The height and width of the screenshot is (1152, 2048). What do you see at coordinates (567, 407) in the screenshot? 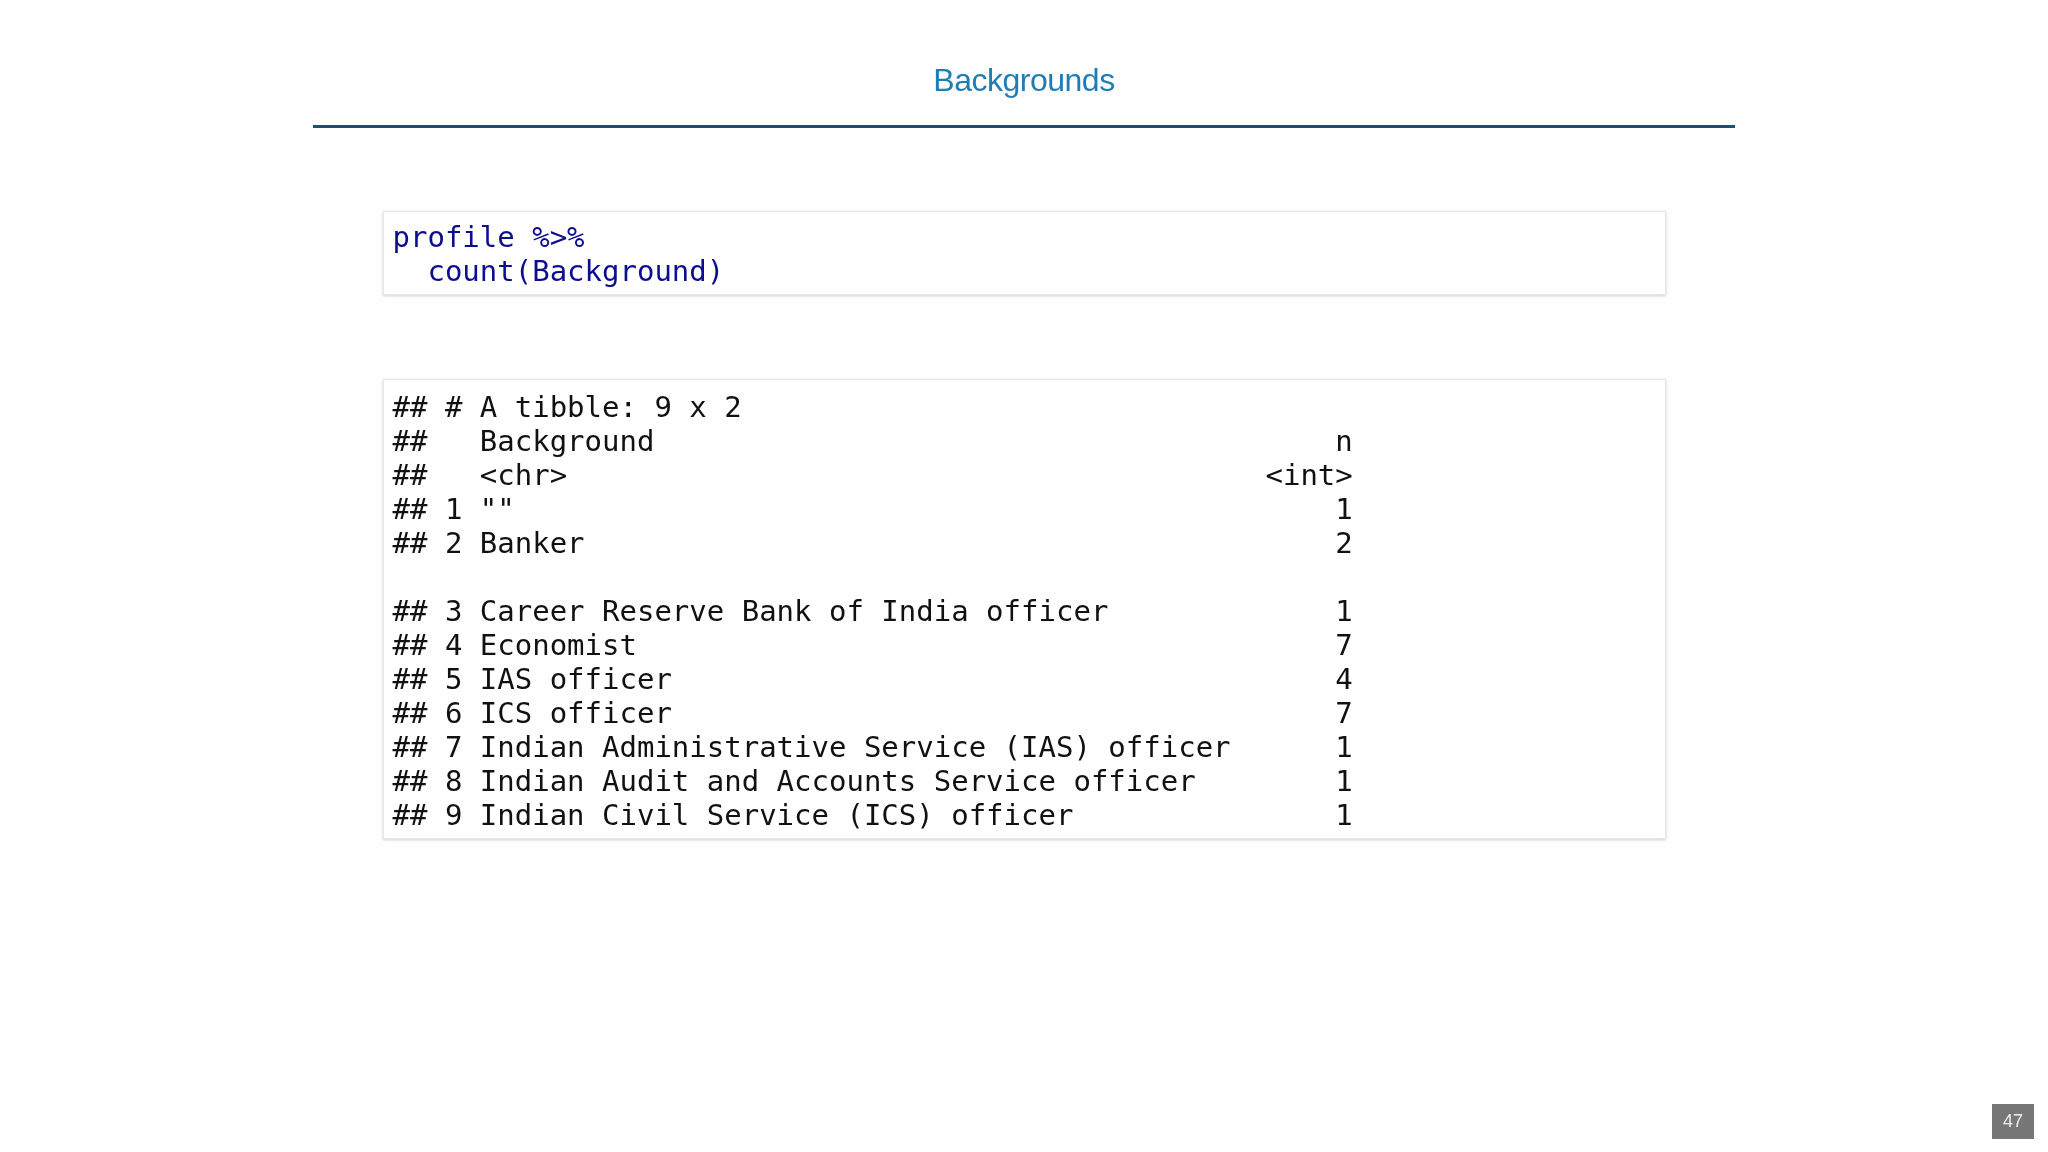
I see `output-line: ## # A tibble: 9 x 2` at bounding box center [567, 407].